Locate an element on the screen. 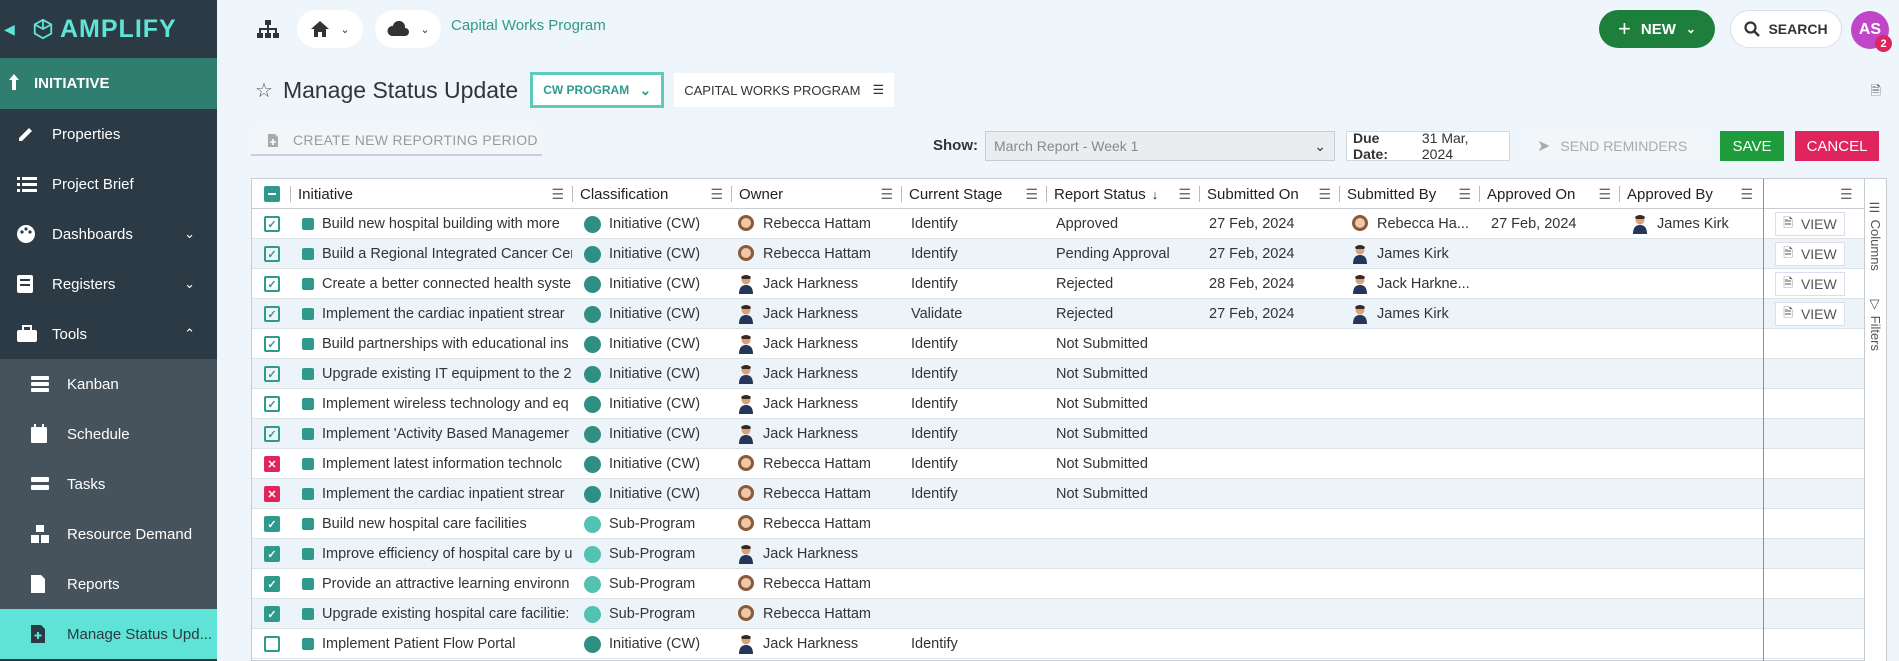  column-header-classification: Classification ☰ is located at coordinates (653, 194).